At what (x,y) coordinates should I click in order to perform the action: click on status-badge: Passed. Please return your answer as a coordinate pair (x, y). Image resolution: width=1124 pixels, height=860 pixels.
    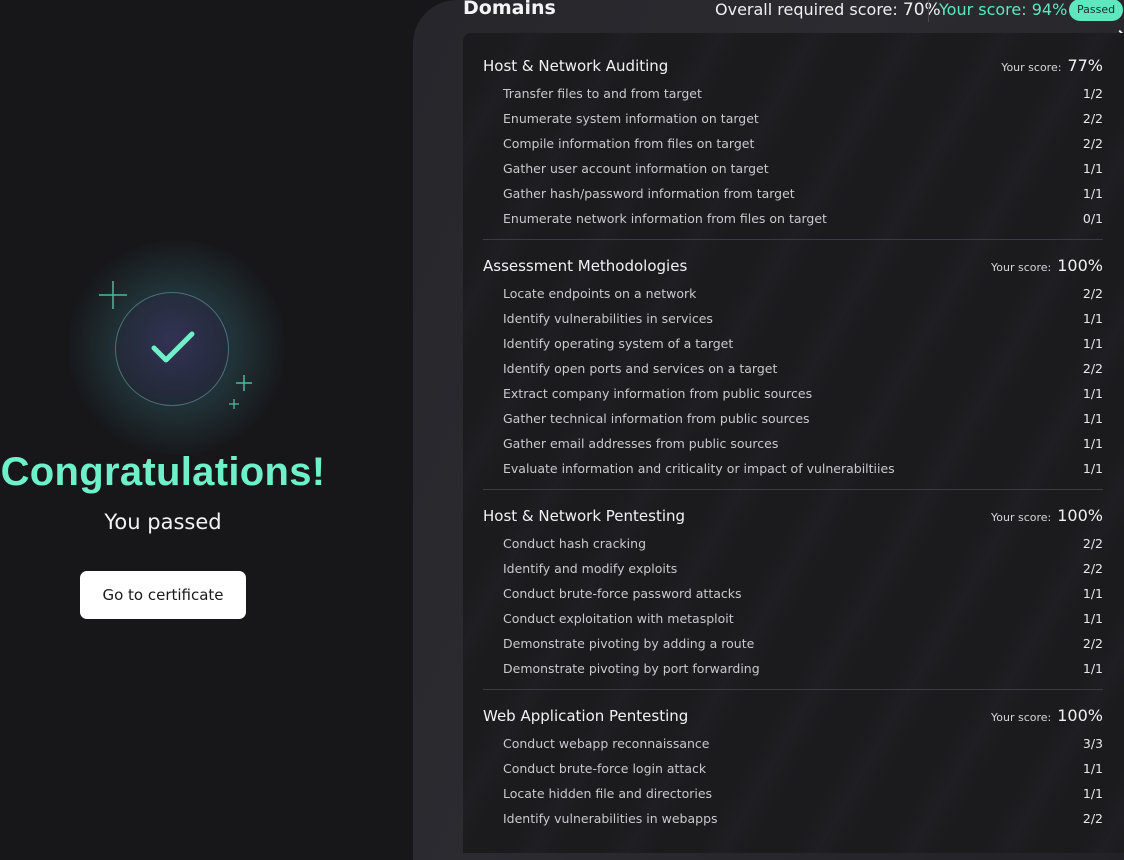
    Looking at the image, I should click on (1096, 10).